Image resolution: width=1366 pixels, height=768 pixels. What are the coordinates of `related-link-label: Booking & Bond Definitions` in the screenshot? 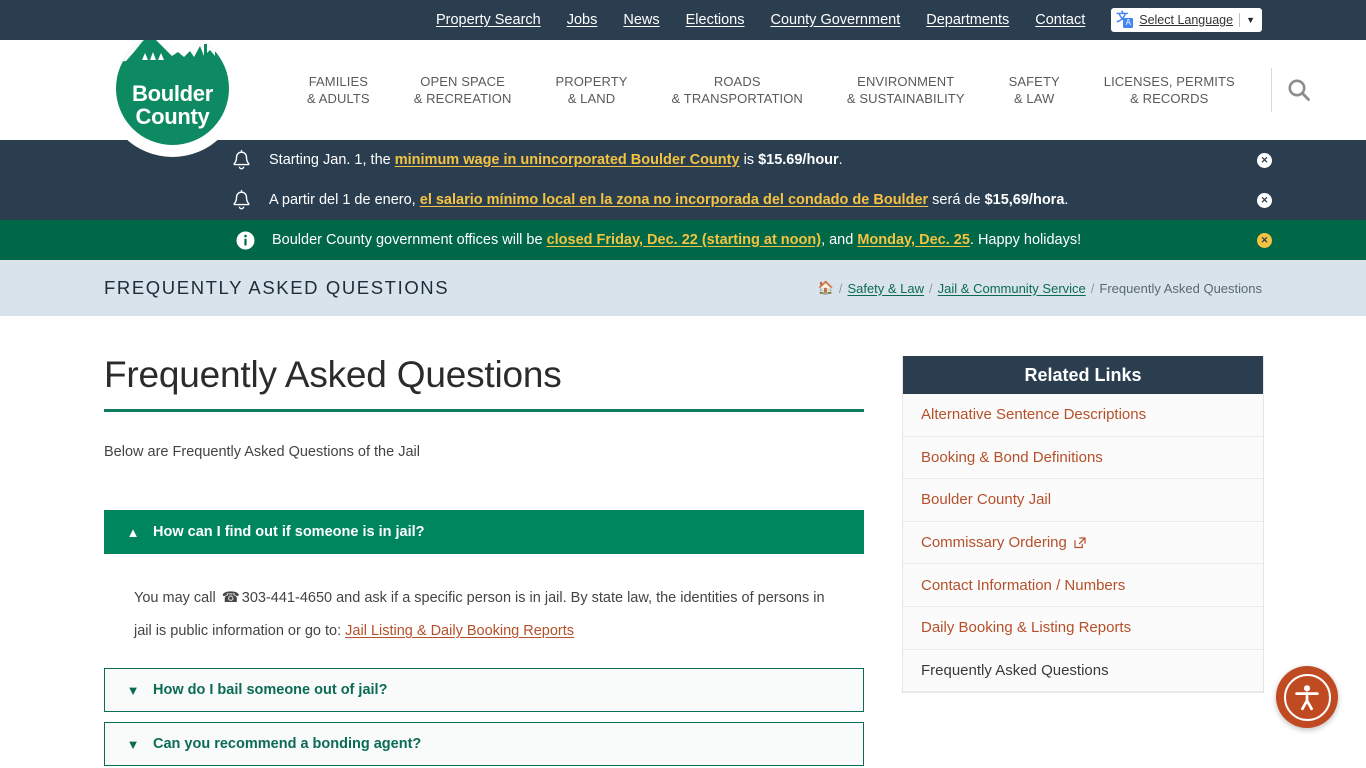 It's located at (1012, 457).